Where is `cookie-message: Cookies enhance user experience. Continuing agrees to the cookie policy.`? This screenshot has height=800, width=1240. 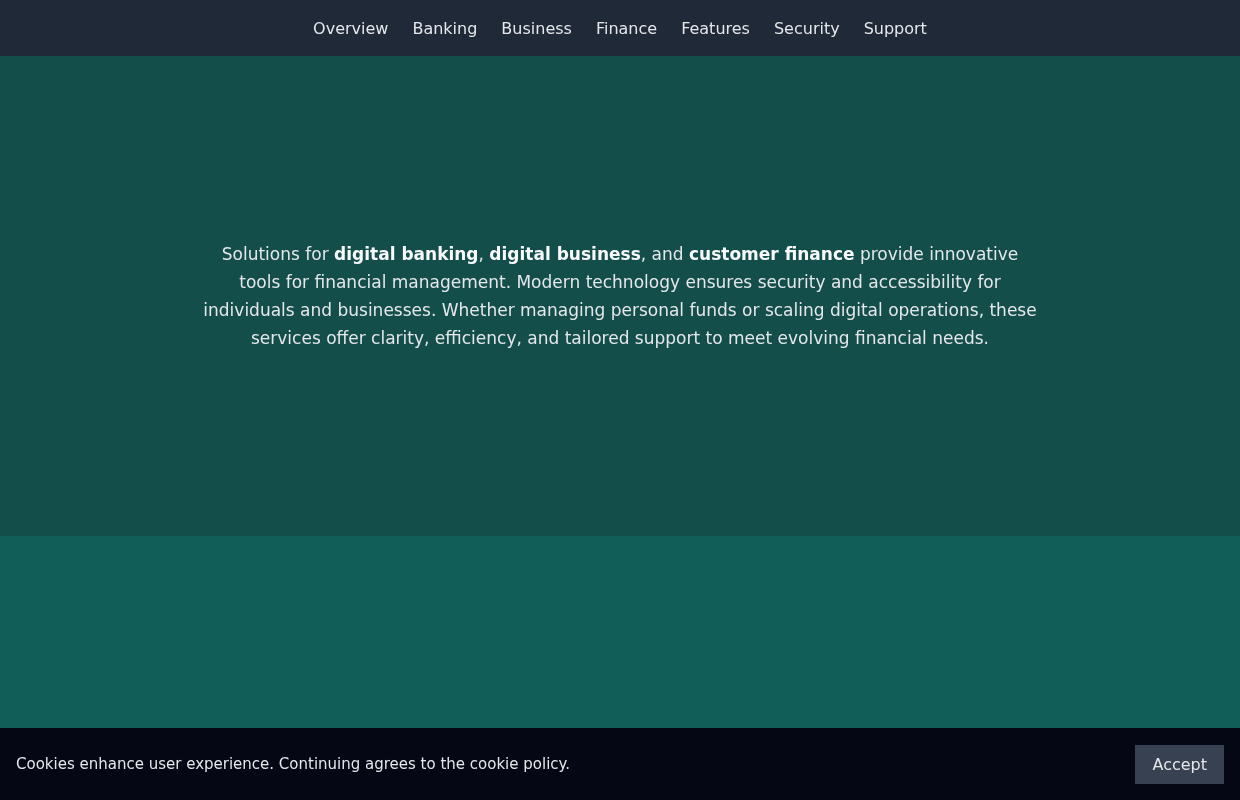 cookie-message: Cookies enhance user experience. Continuing agrees to the cookie policy. is located at coordinates (293, 764).